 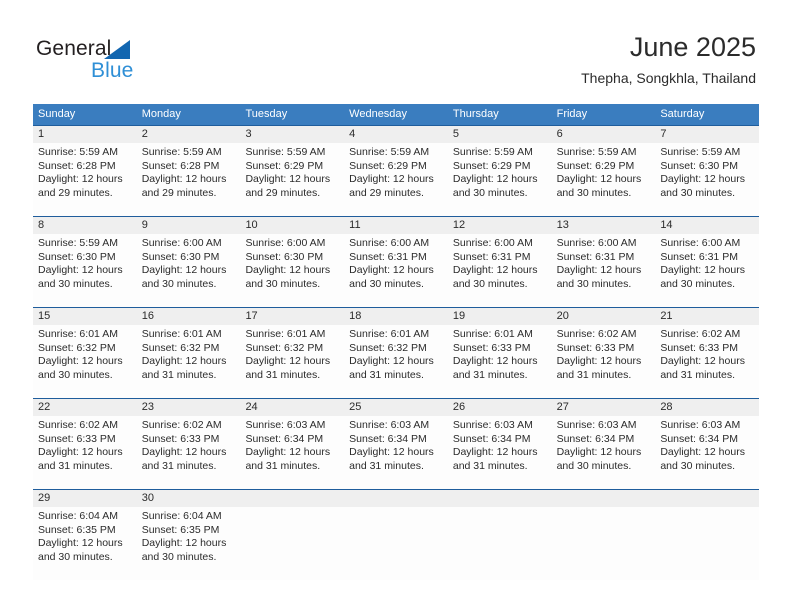 What do you see at coordinates (292, 225) in the screenshot?
I see `day-number: 10` at bounding box center [292, 225].